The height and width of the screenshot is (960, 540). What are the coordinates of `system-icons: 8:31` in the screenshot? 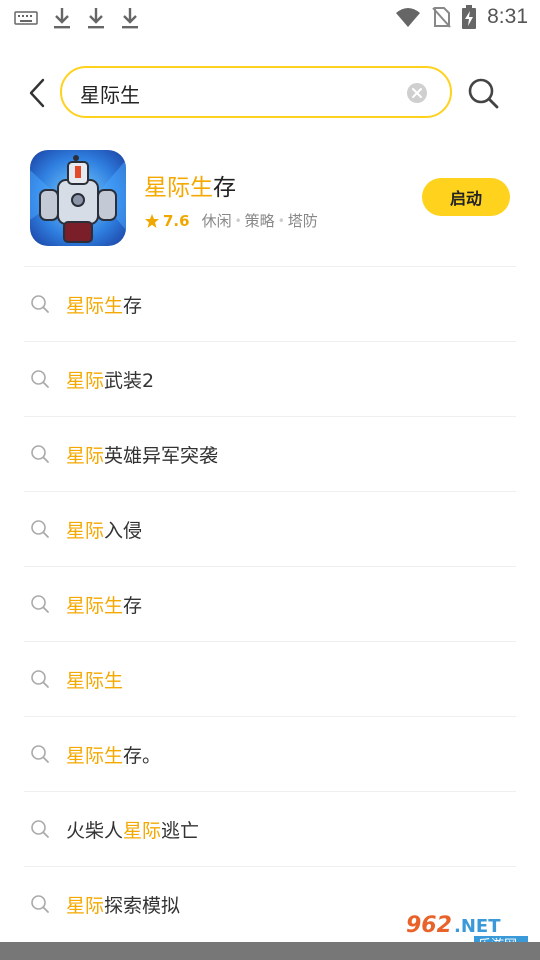 It's located at (461, 17).